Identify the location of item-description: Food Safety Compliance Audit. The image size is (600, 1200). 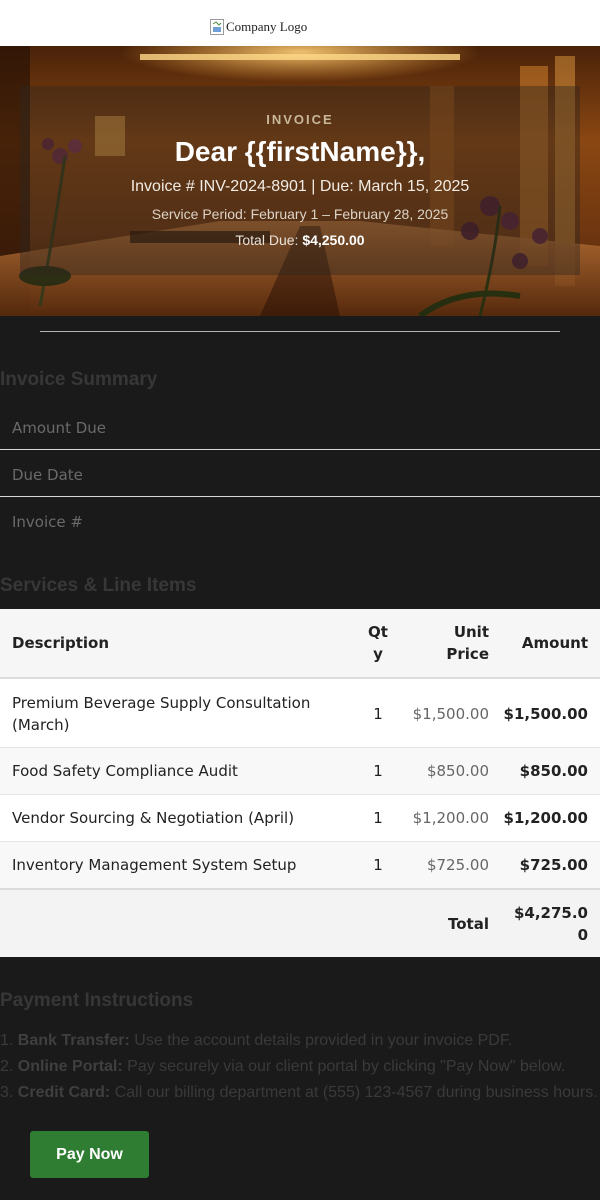
(125, 771).